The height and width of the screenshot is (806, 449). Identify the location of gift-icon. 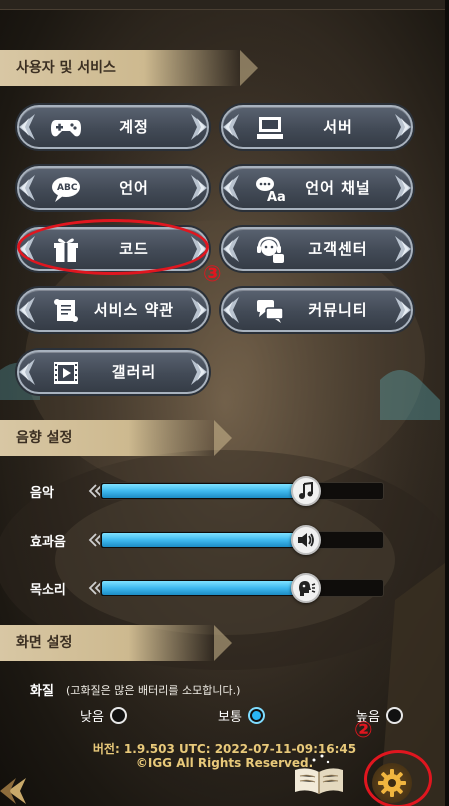
(66, 250).